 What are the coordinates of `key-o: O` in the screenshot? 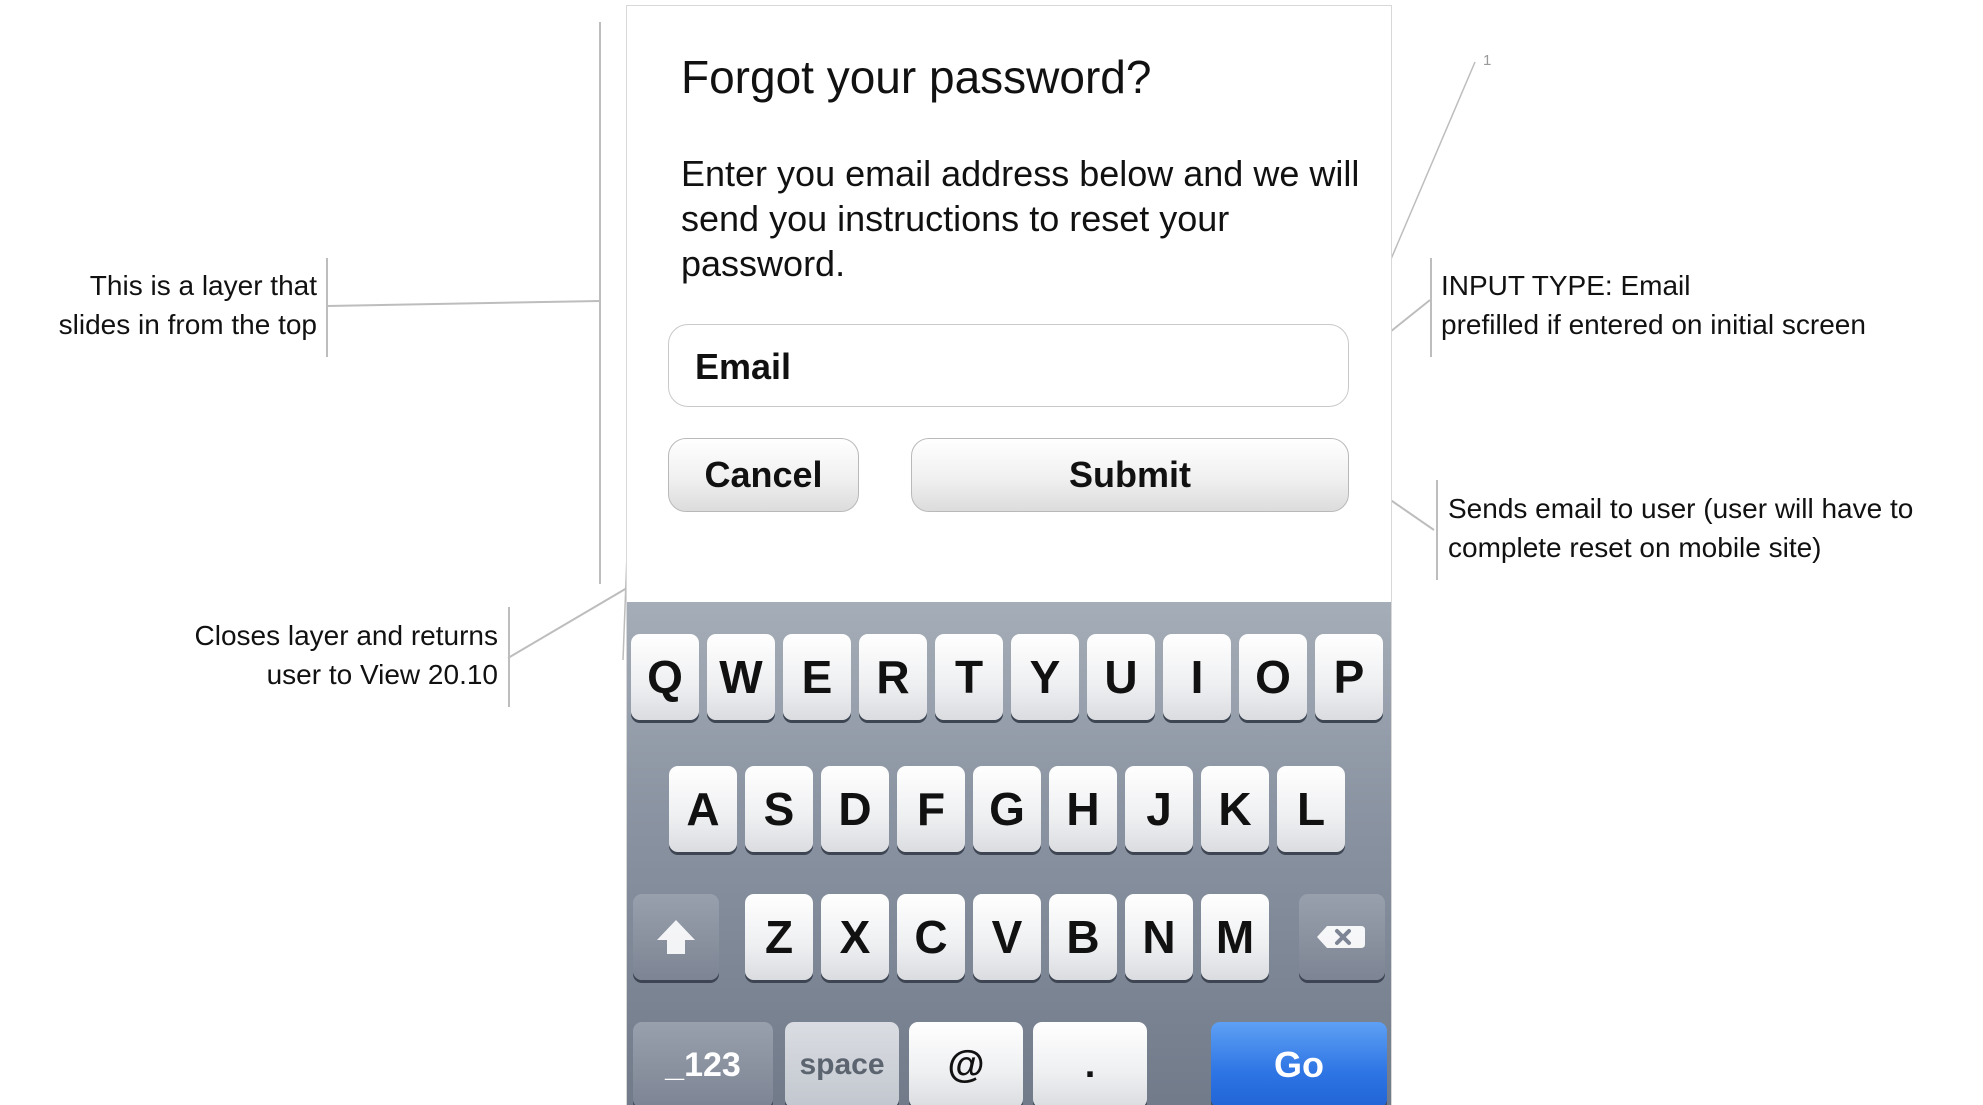 It's located at (1273, 677).